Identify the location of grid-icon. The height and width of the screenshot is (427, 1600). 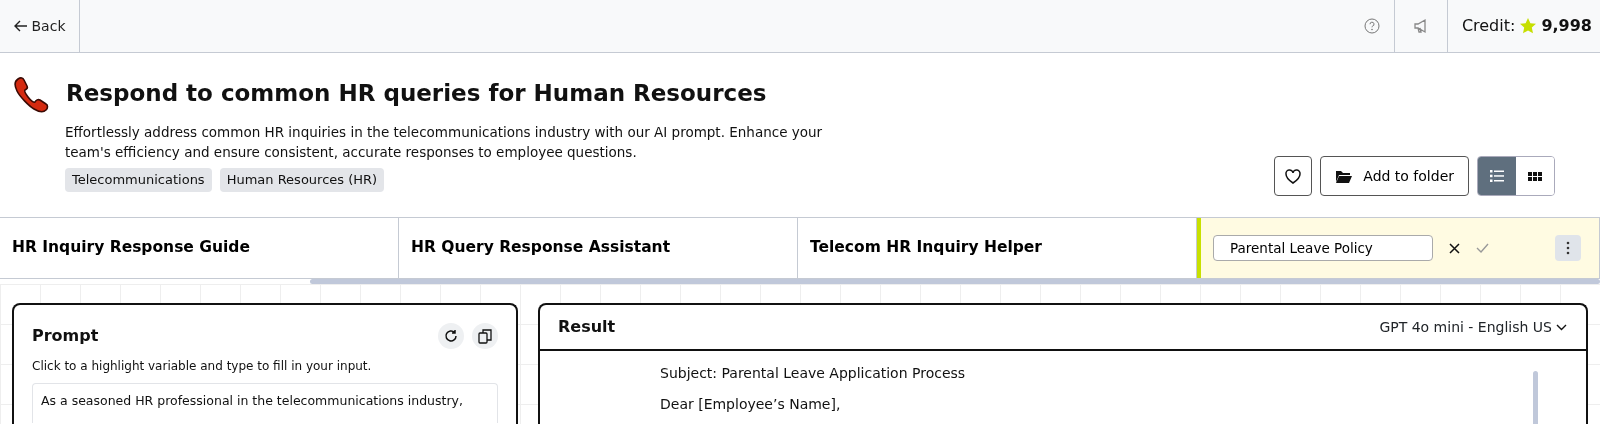
(1535, 176).